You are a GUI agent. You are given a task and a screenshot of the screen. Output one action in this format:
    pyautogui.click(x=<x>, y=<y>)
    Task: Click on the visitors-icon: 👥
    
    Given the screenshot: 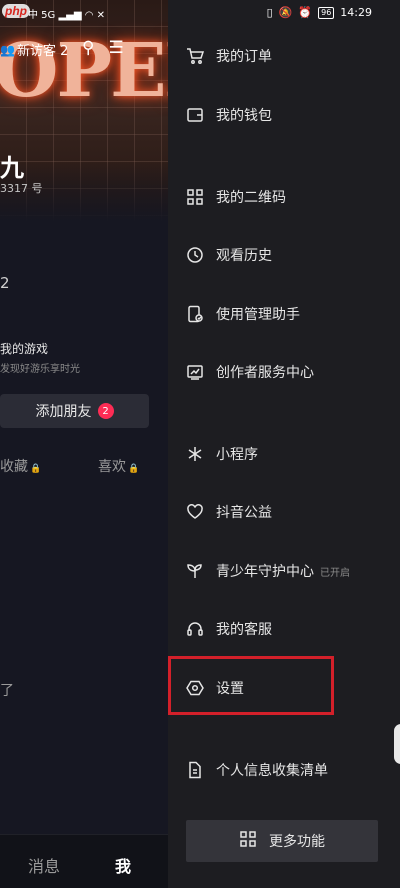 What is the action you would take?
    pyautogui.click(x=7, y=49)
    